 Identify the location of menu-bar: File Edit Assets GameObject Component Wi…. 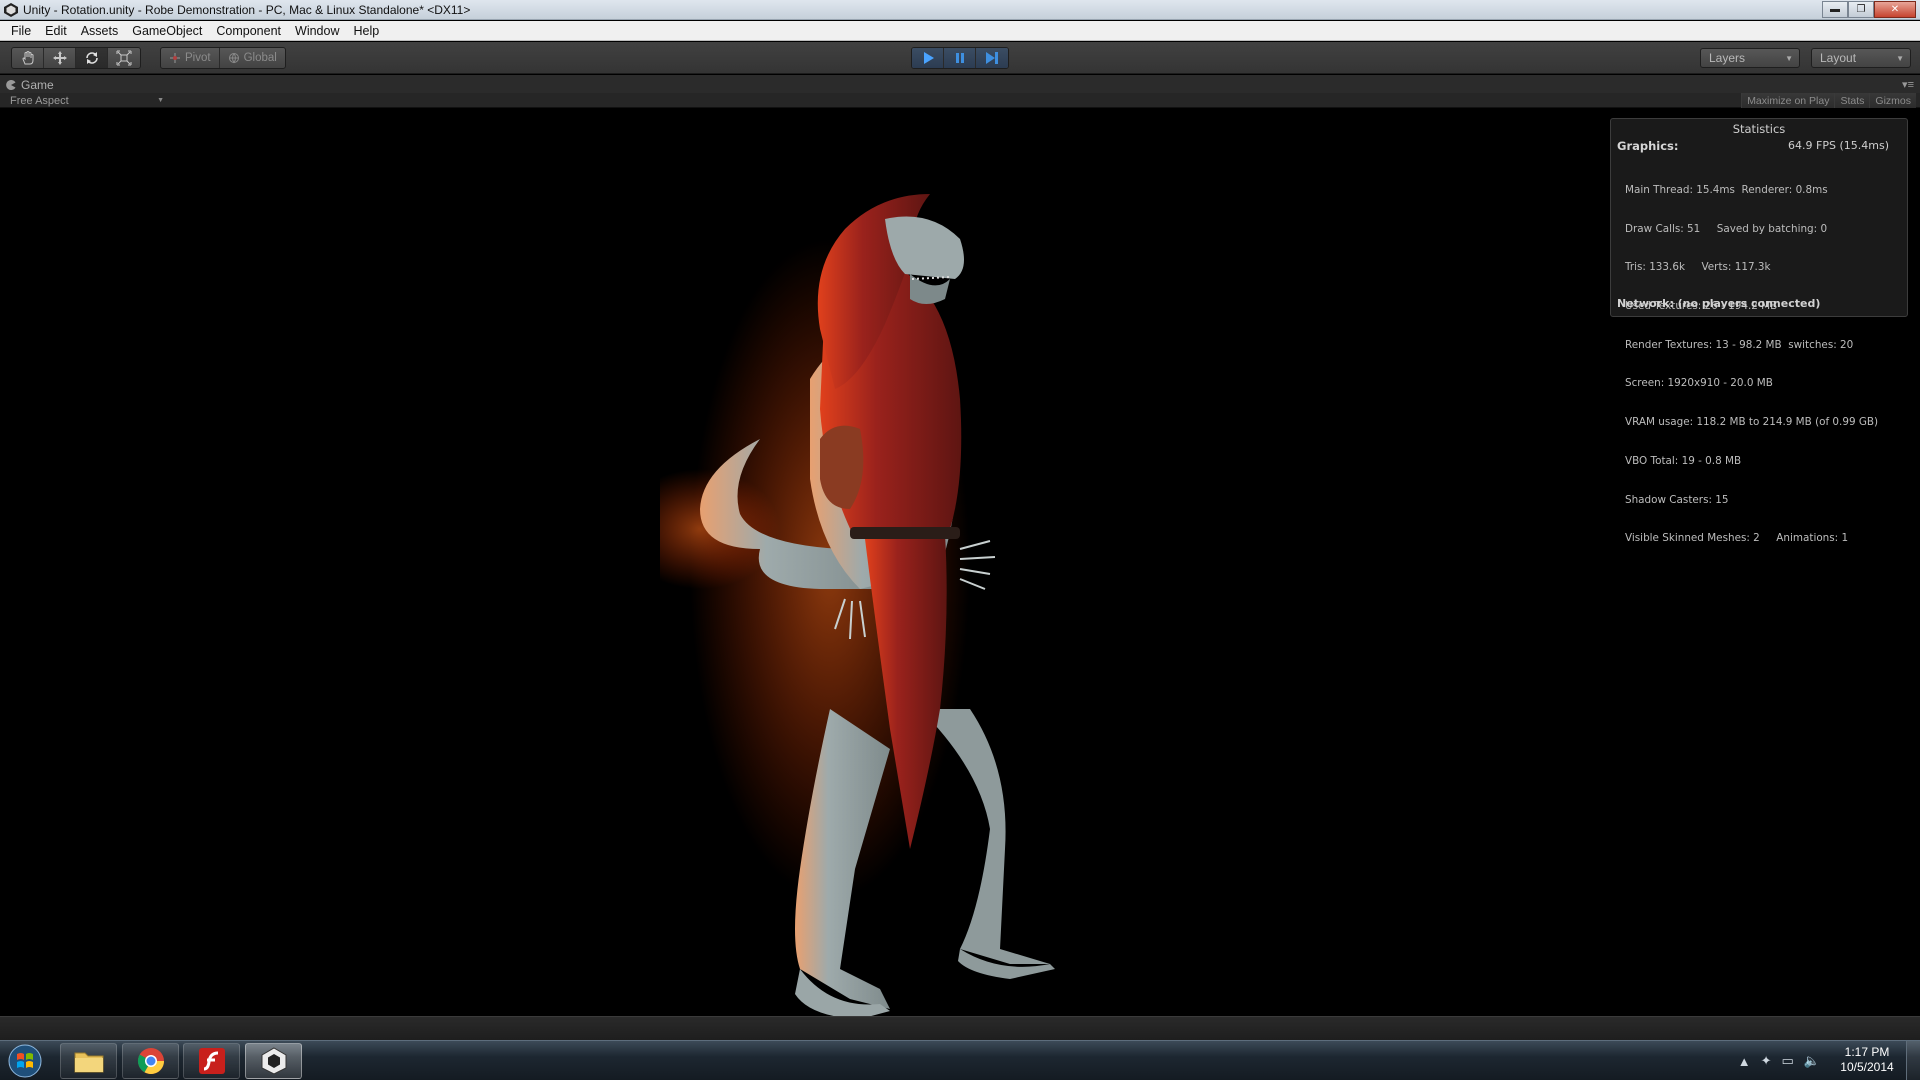
(960, 31).